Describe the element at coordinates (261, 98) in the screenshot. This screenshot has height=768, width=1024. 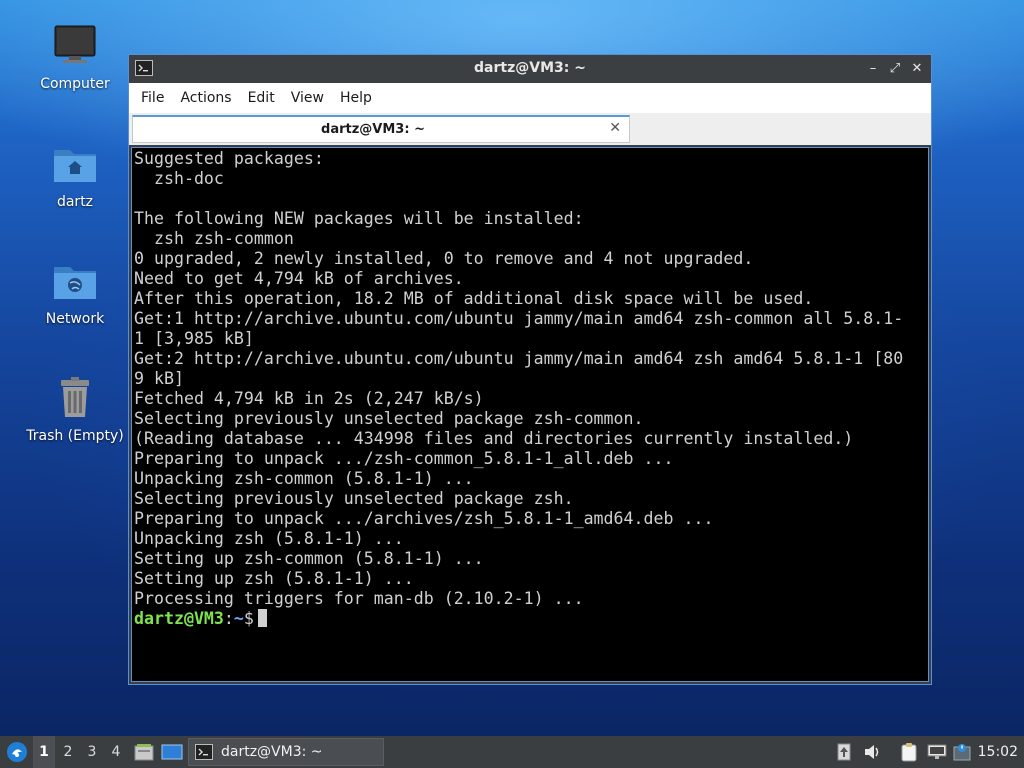
I see `menu-edit: Edit` at that location.